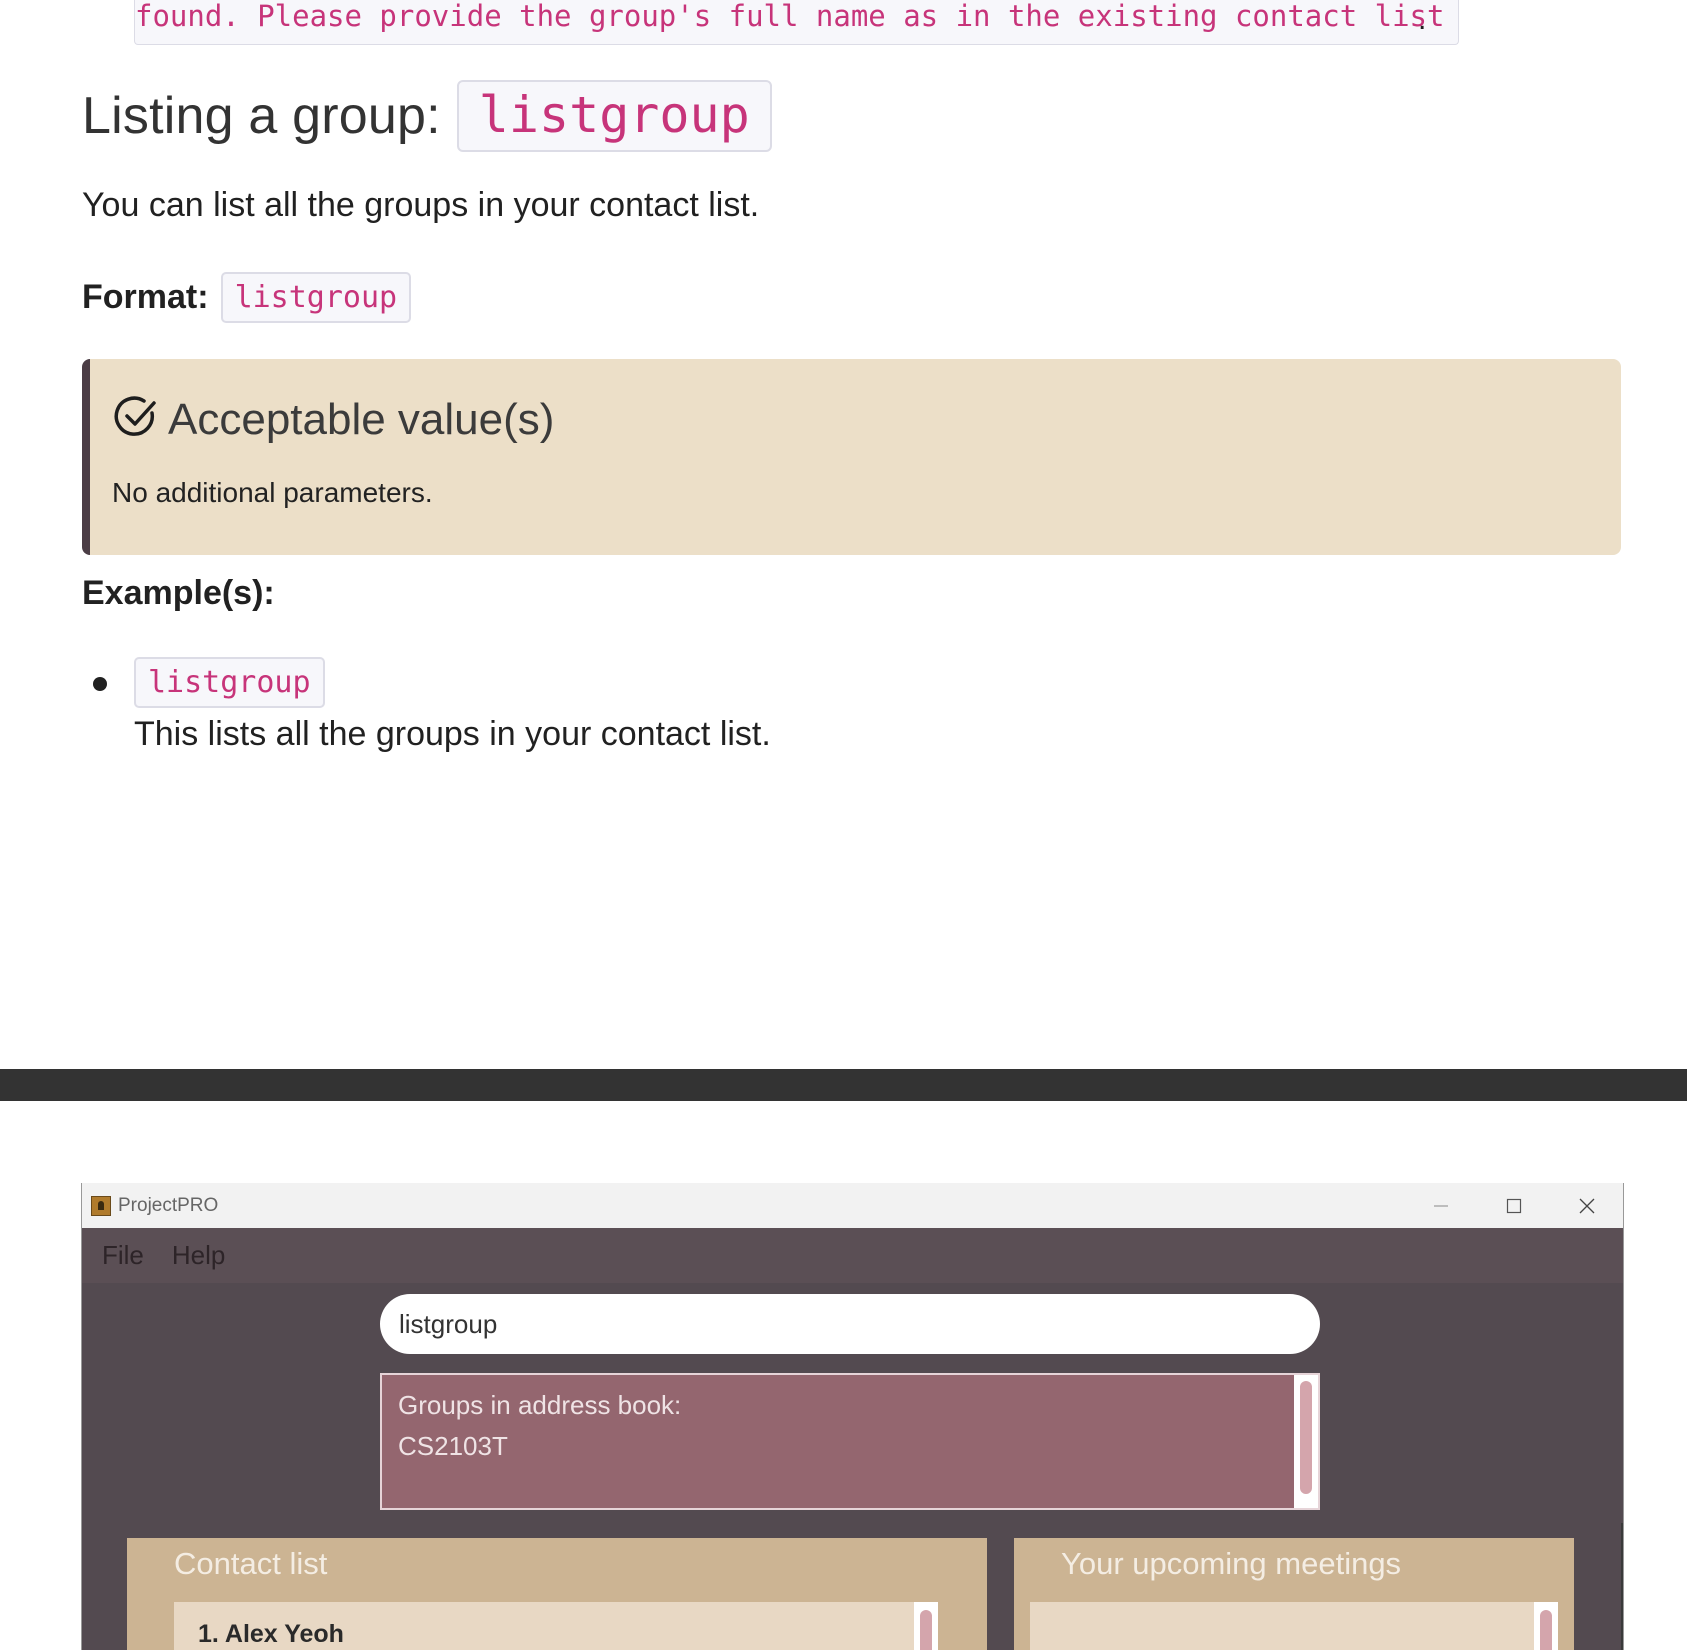 Image resolution: width=1687 pixels, height=1650 pixels. Describe the element at coordinates (852, 1255) in the screenshot. I see `menu-bar: File Help` at that location.